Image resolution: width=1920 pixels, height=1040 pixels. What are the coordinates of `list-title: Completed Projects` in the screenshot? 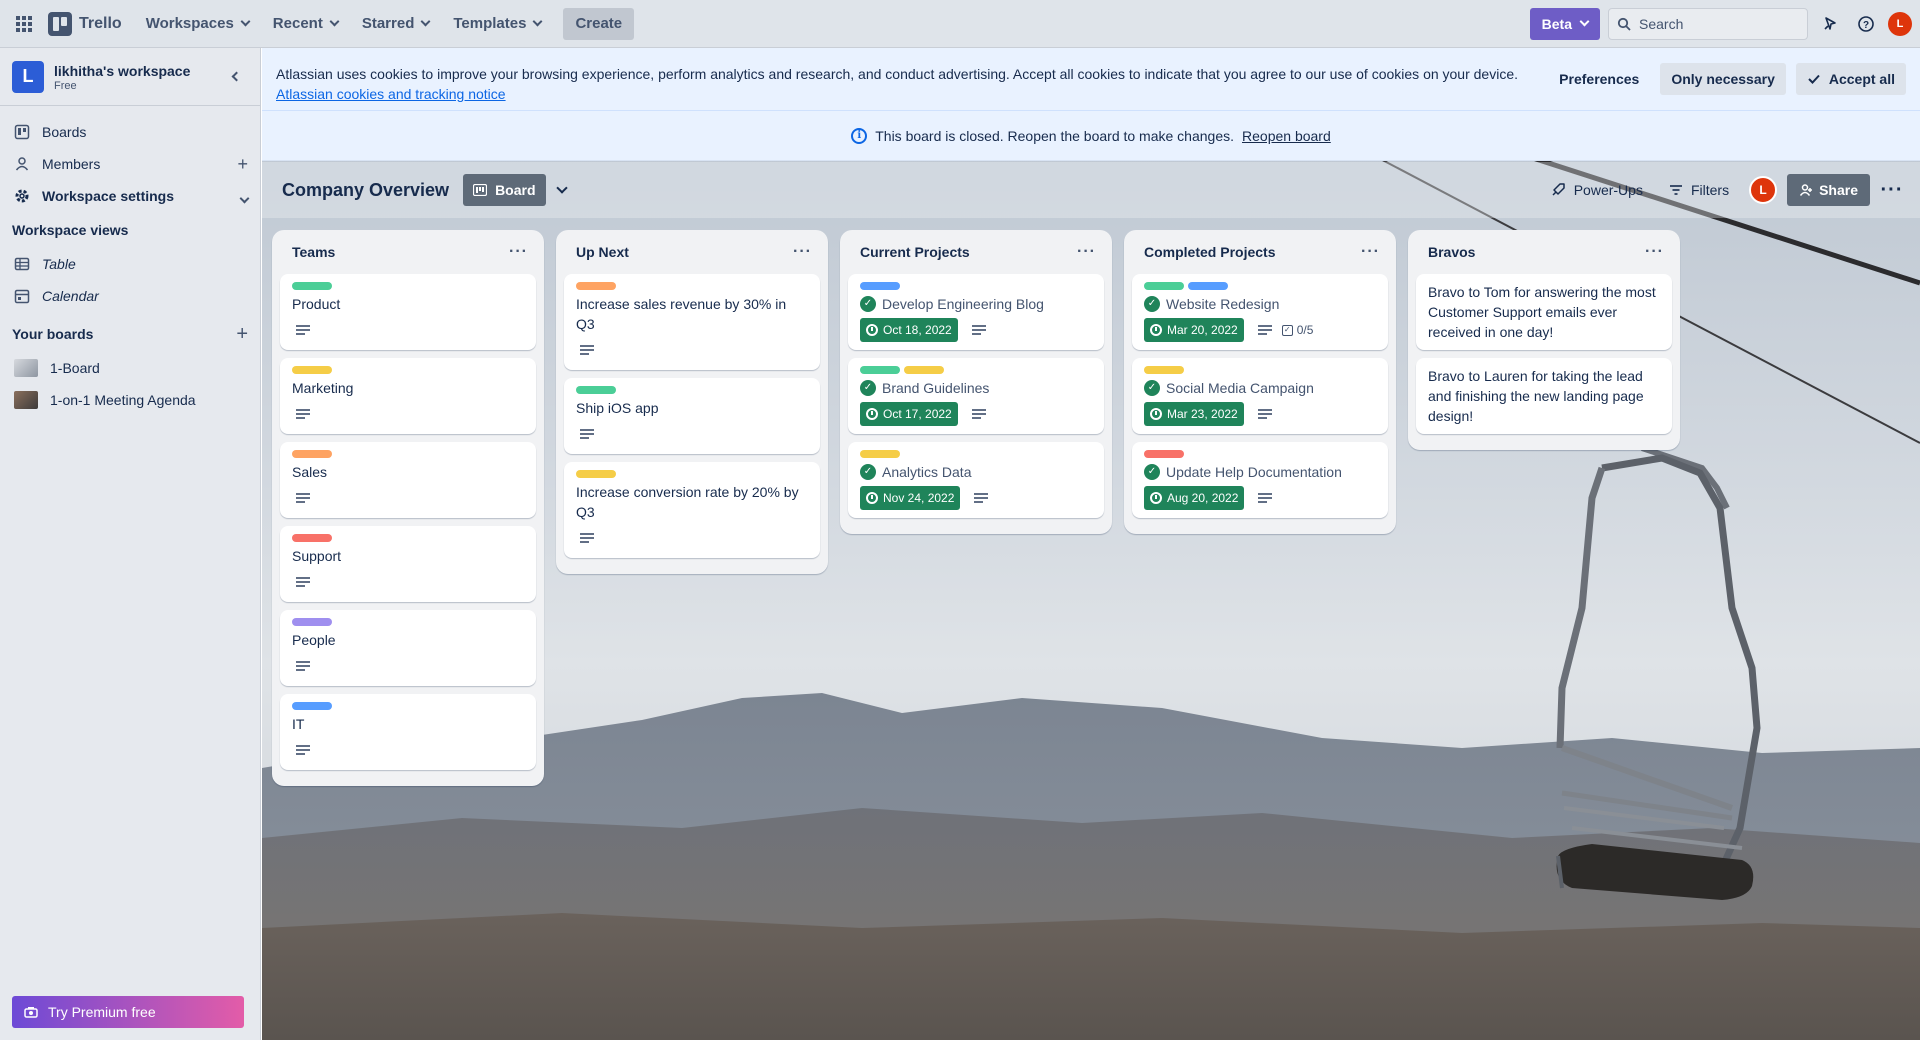 It's located at (1209, 252).